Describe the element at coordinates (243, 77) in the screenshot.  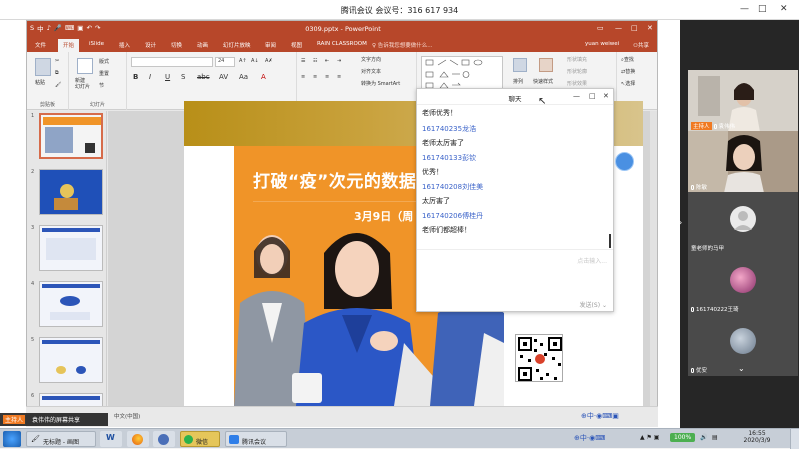
I see `change-case-button: Aa` at that location.